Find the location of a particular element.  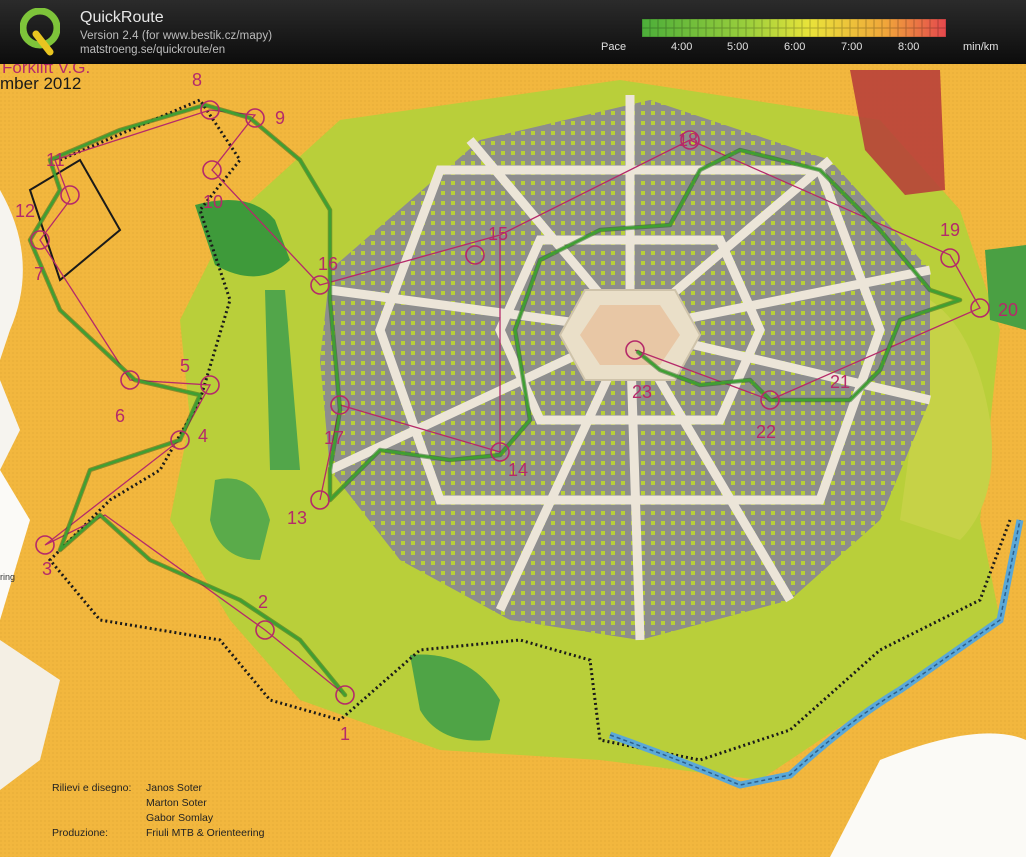

pace-label: Pace is located at coordinates (614, 47).